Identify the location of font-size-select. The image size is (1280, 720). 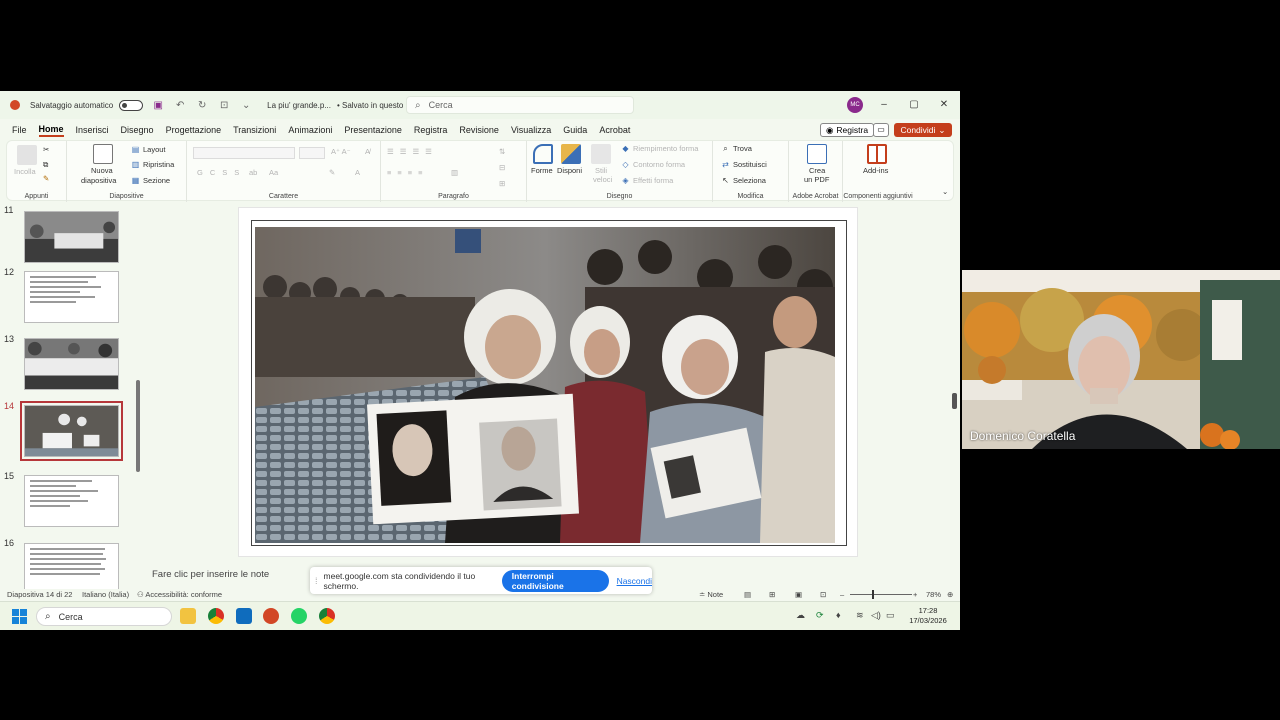
(312, 153).